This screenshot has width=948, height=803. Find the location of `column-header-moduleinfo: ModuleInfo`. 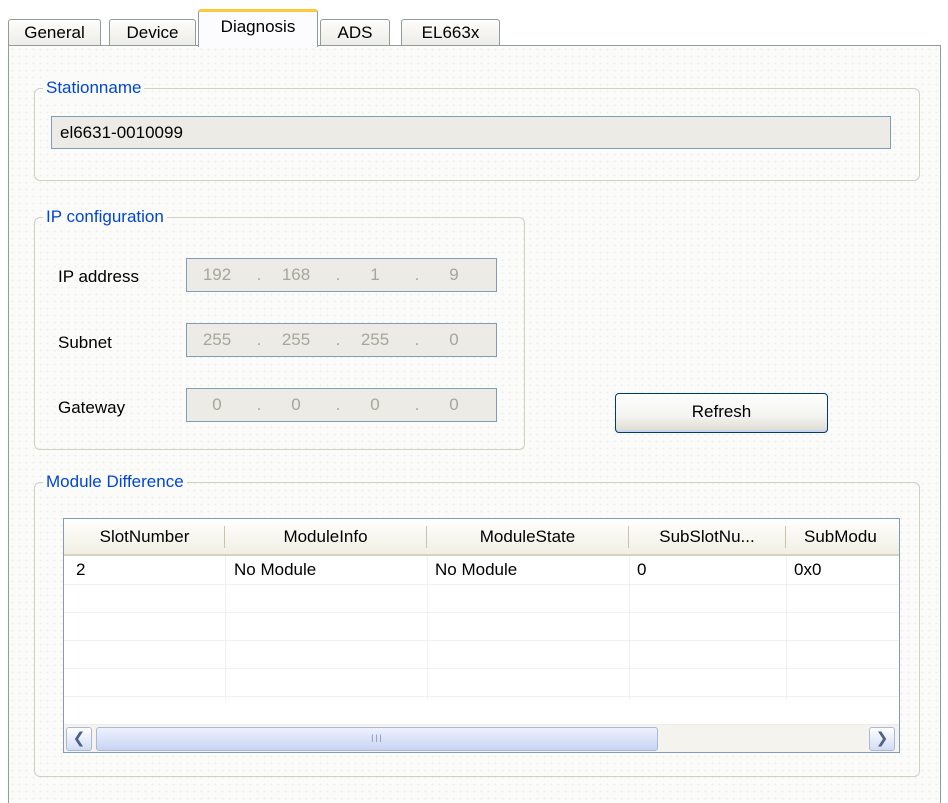

column-header-moduleinfo: ModuleInfo is located at coordinates (325, 536).